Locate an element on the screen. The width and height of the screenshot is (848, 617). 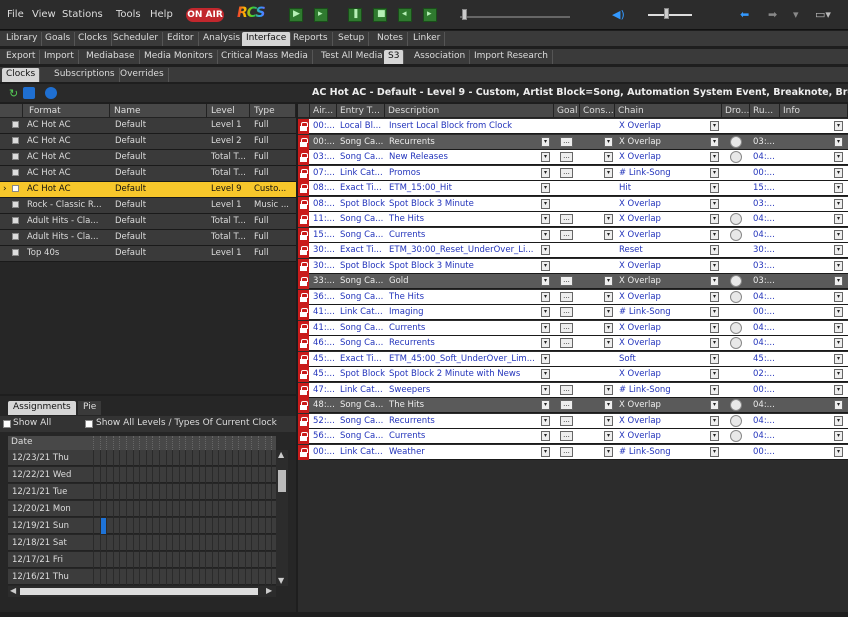
play-icon: ▶ is located at coordinates (296, 15).